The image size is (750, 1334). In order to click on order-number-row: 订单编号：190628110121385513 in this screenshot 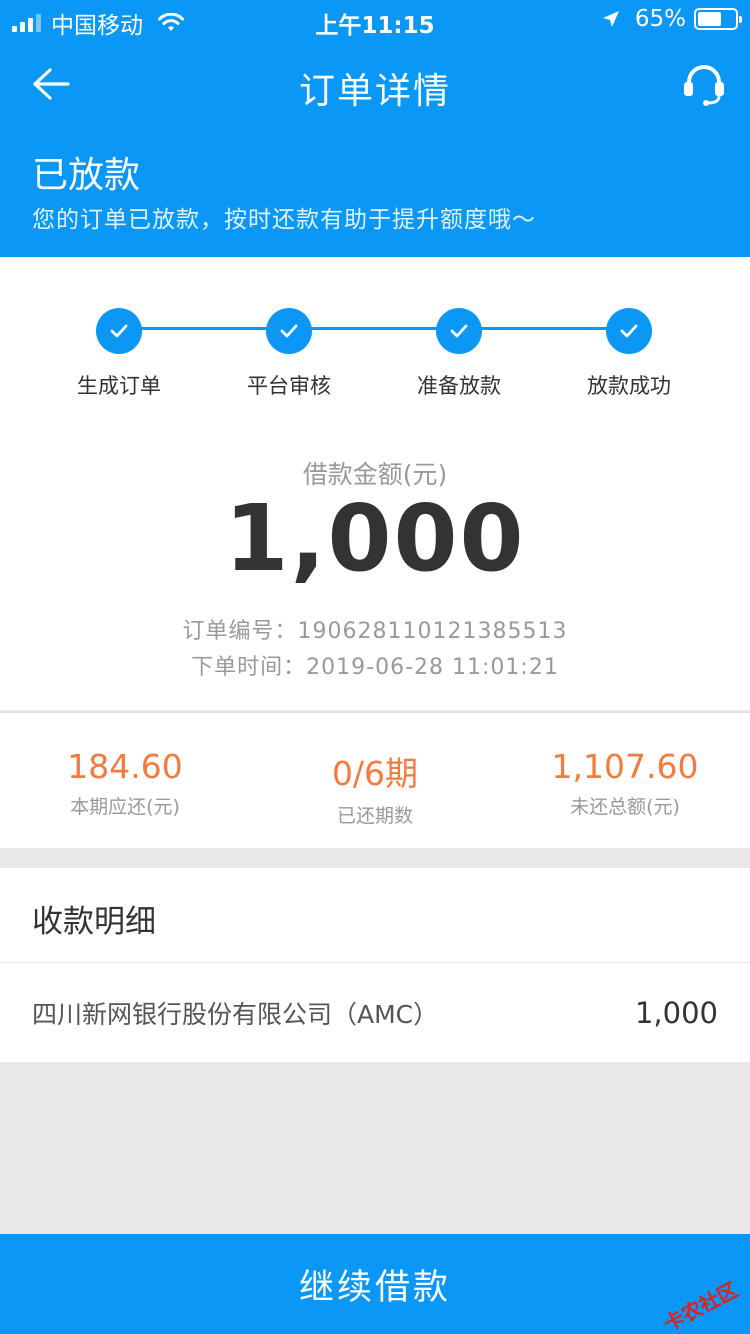, I will do `click(375, 629)`.